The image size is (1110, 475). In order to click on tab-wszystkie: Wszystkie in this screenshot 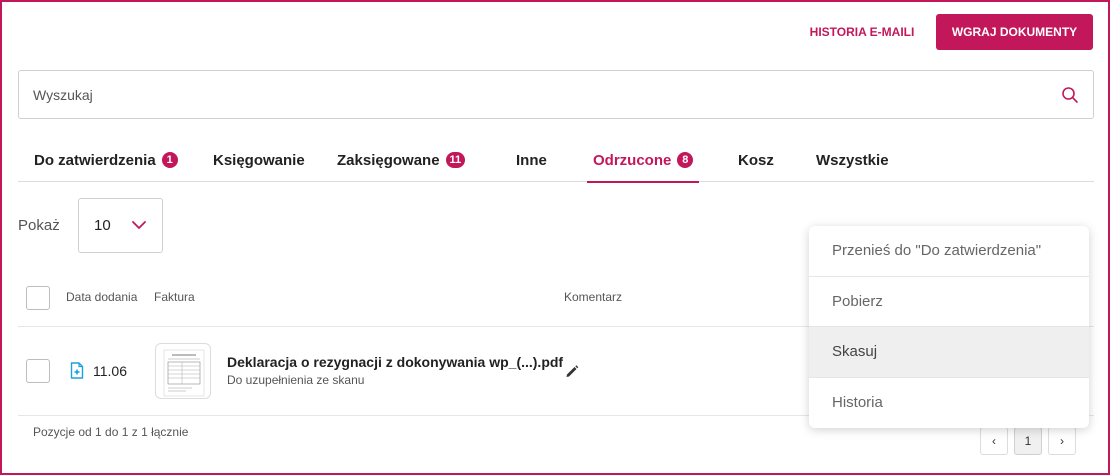, I will do `click(852, 160)`.